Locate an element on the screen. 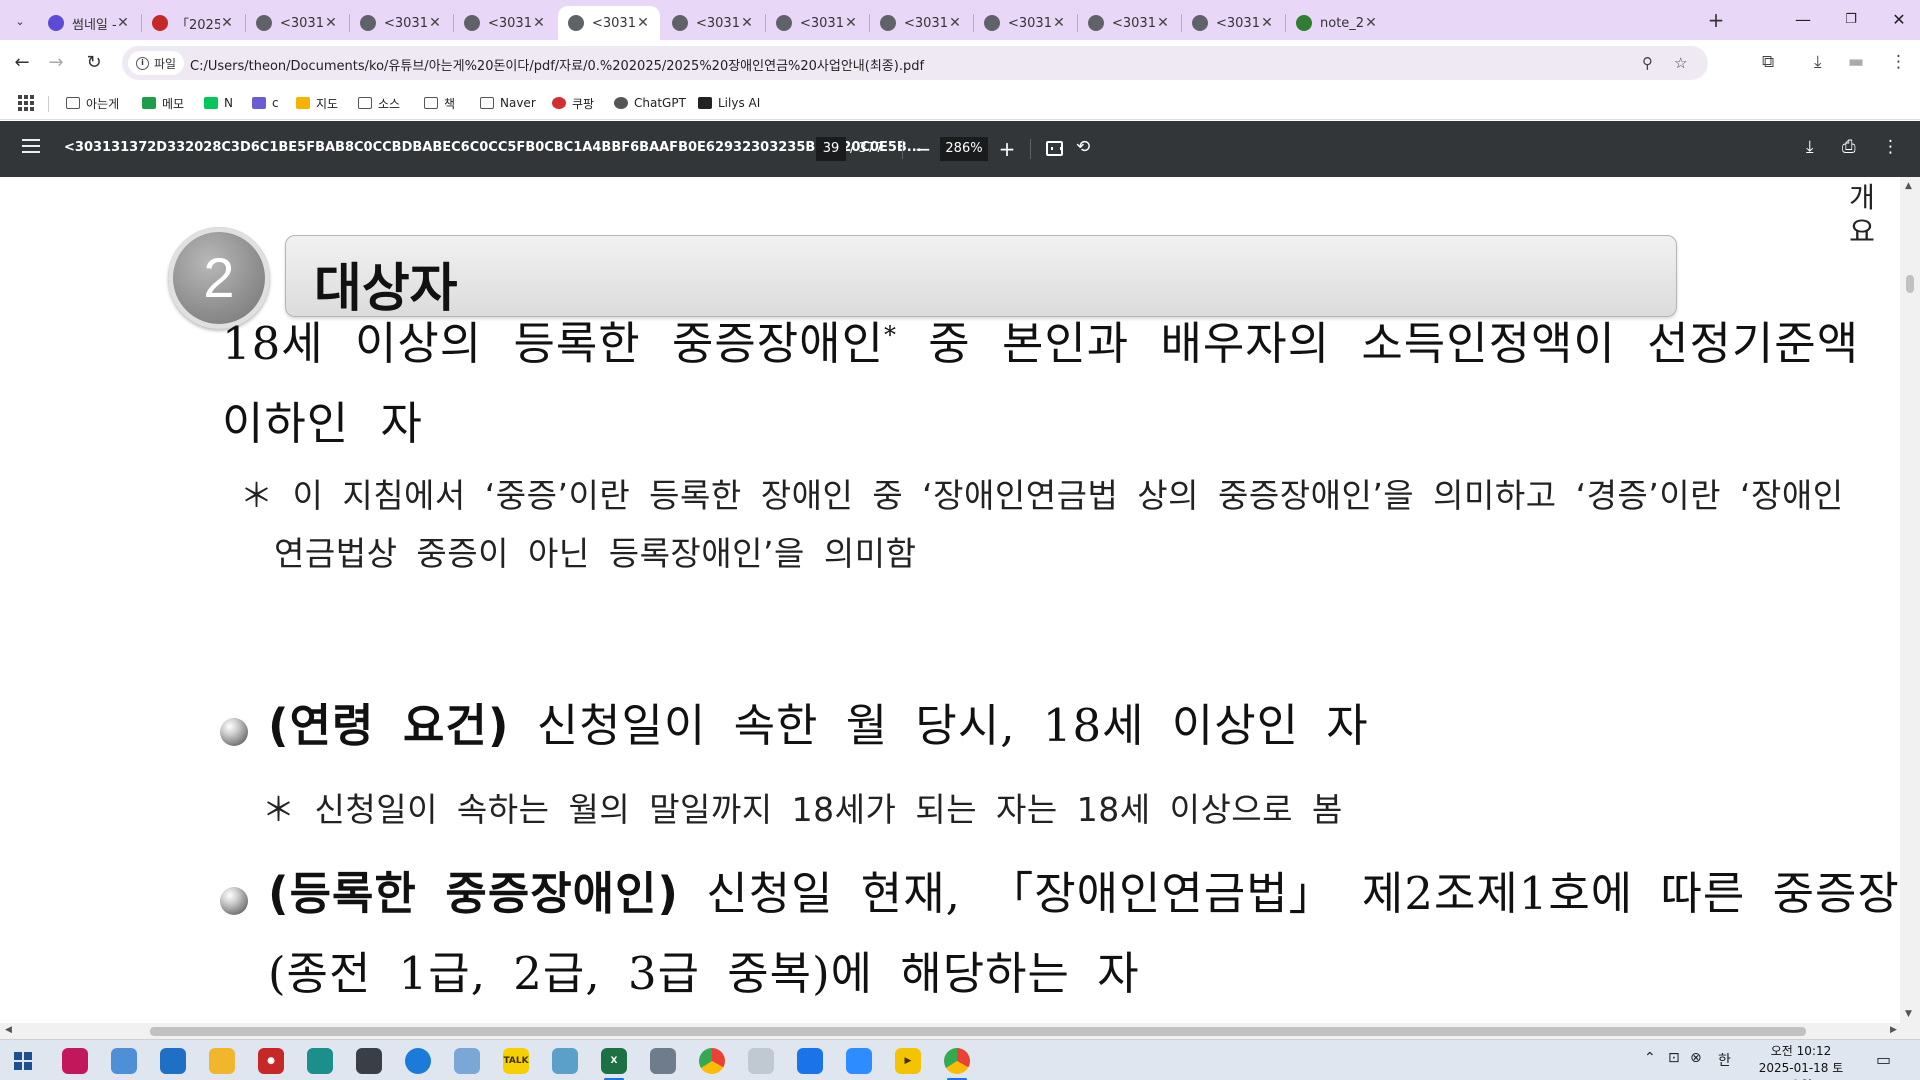 This screenshot has height=1080, width=1920. scroll-up-arrow-icon: ▲ is located at coordinates (1908, 186).